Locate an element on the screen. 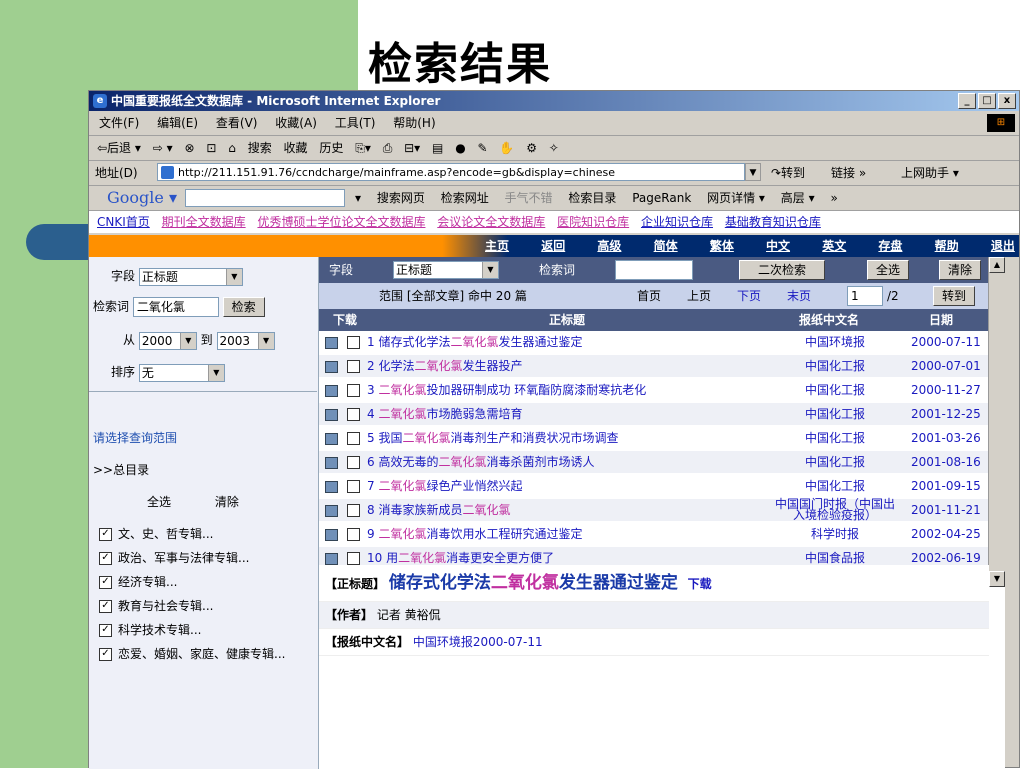 Image resolution: width=1024 pixels, height=769 pixels. result-title-link: 5 我国二氧化氯消毒剂生产和消费状况市场调查 is located at coordinates (493, 438).